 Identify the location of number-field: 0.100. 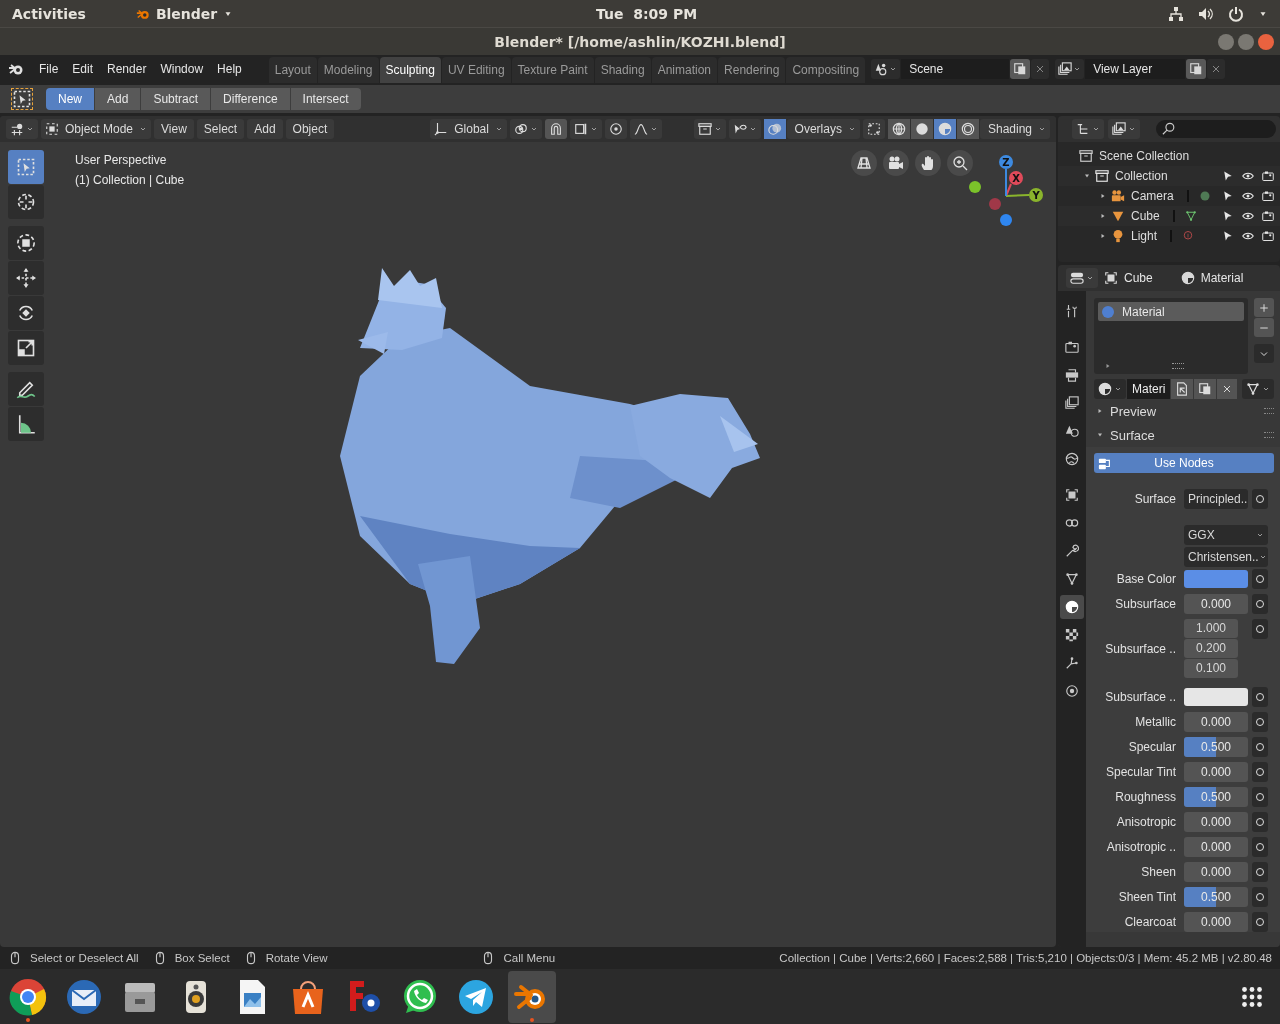
(1211, 668).